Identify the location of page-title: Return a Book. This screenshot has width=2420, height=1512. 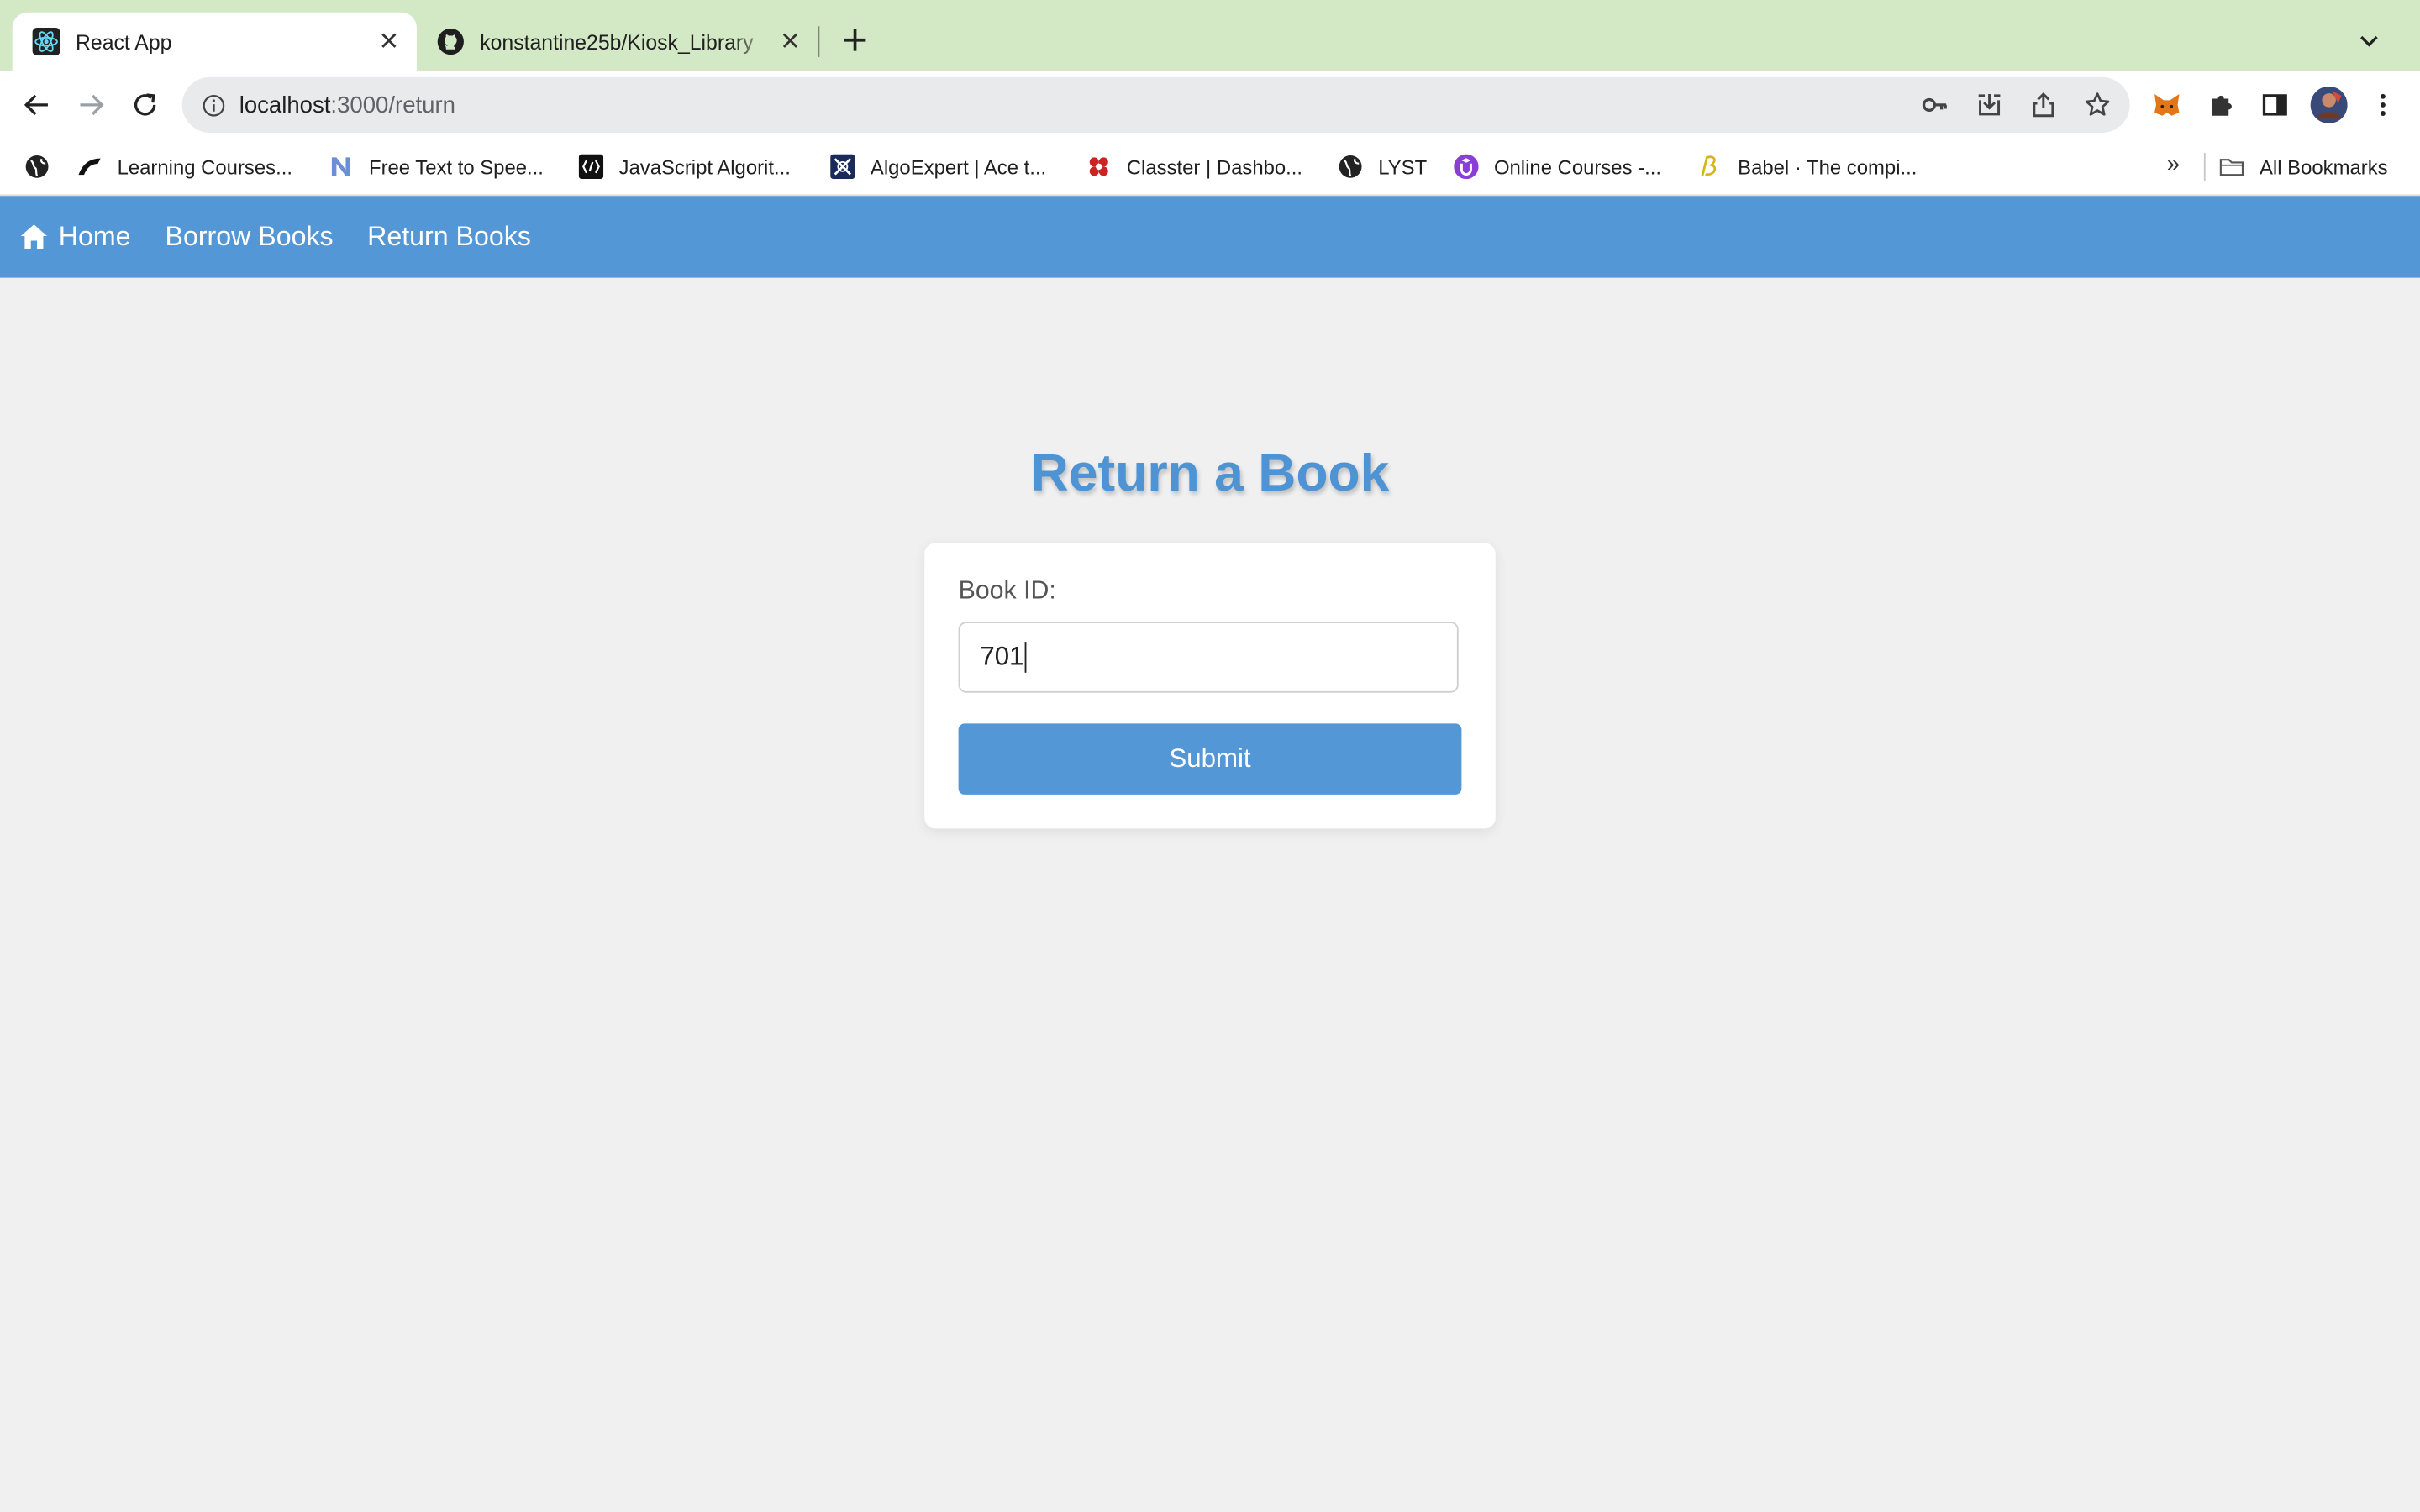
(1210, 473).